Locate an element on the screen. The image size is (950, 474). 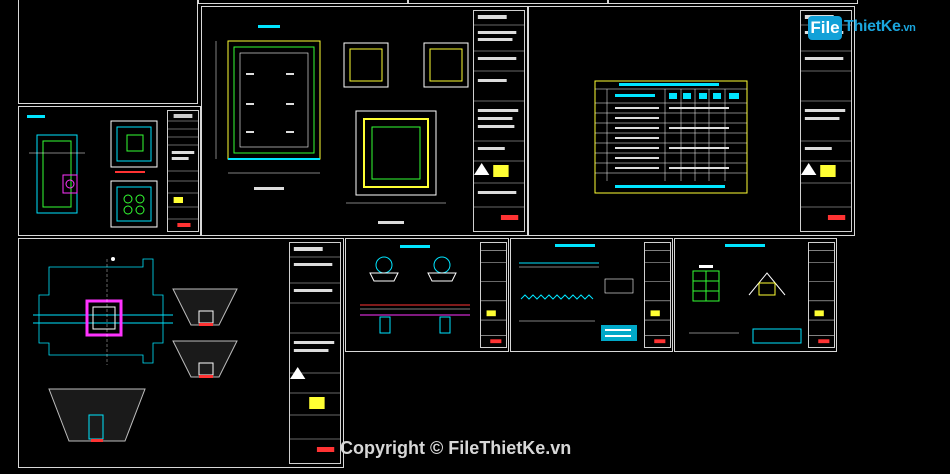
sheet-pipe-sections is located at coordinates (427, 295).